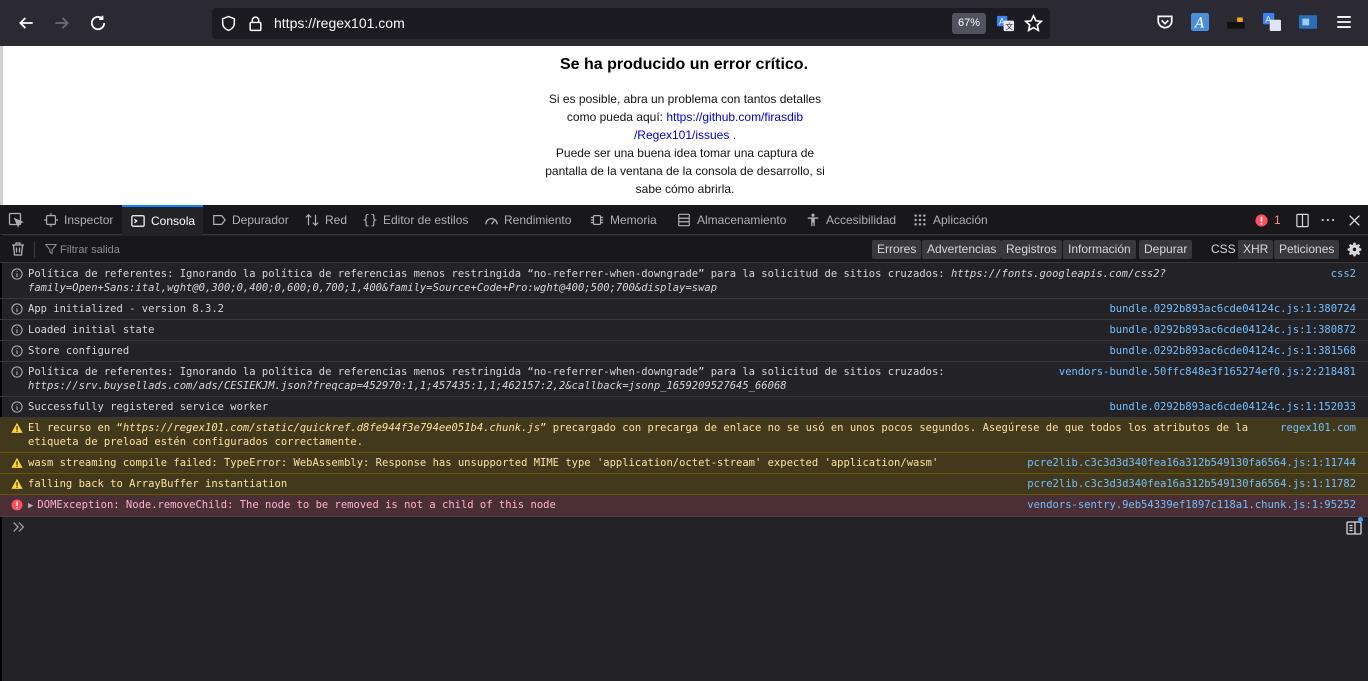 The width and height of the screenshot is (1368, 681). I want to click on expand-triangle-icon: ▶, so click(30, 506).